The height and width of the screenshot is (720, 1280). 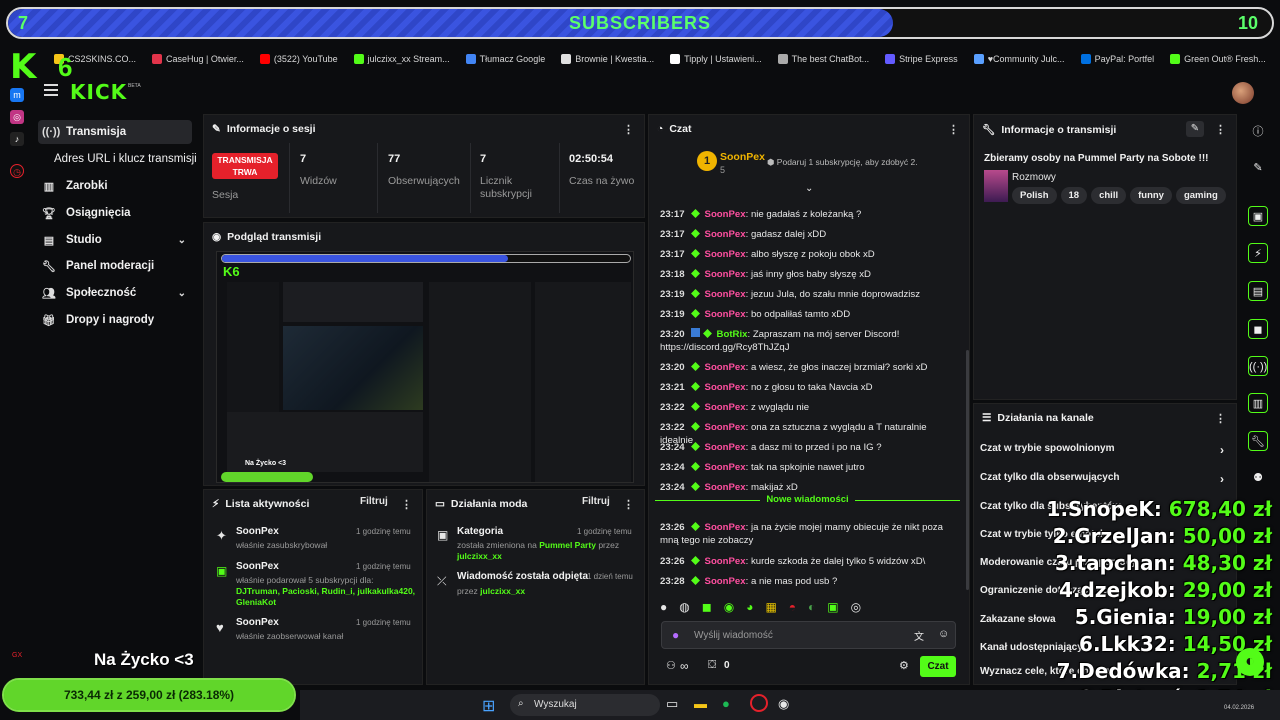 I want to click on emote-icon: ▦, so click(x=770, y=607).